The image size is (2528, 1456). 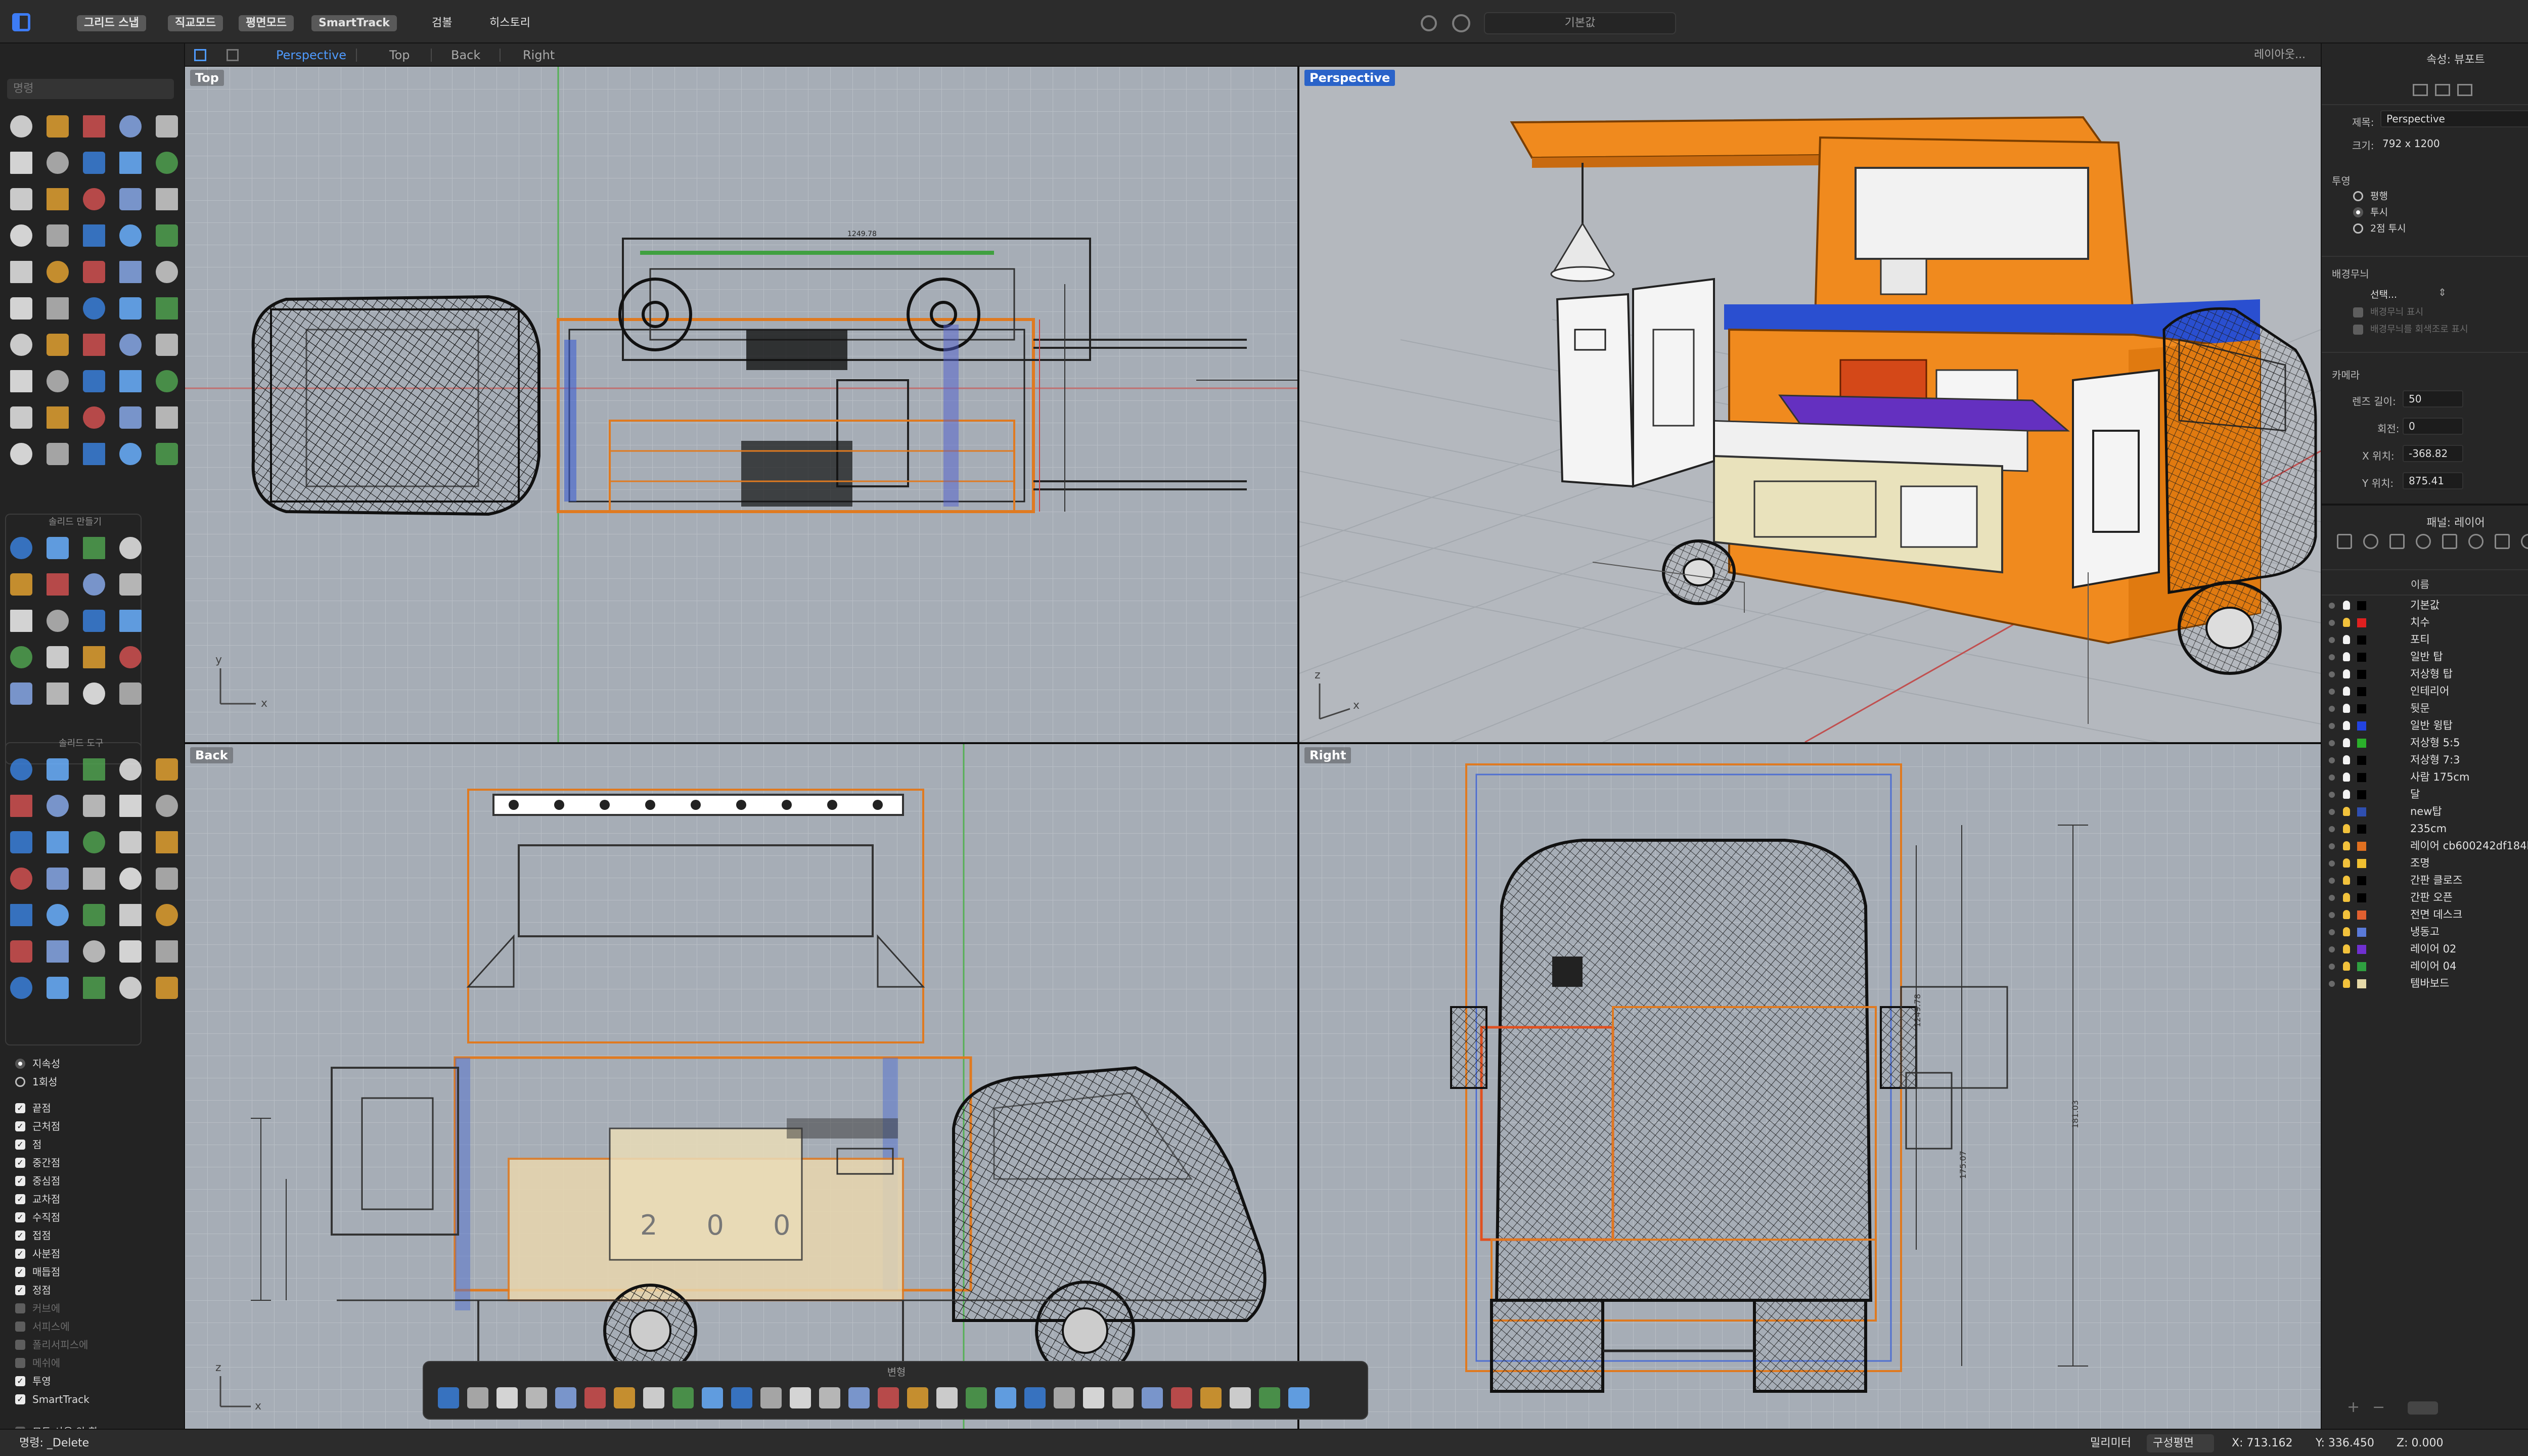 What do you see at coordinates (830, 1398) in the screenshot?
I see `transform-tool-14-icon` at bounding box center [830, 1398].